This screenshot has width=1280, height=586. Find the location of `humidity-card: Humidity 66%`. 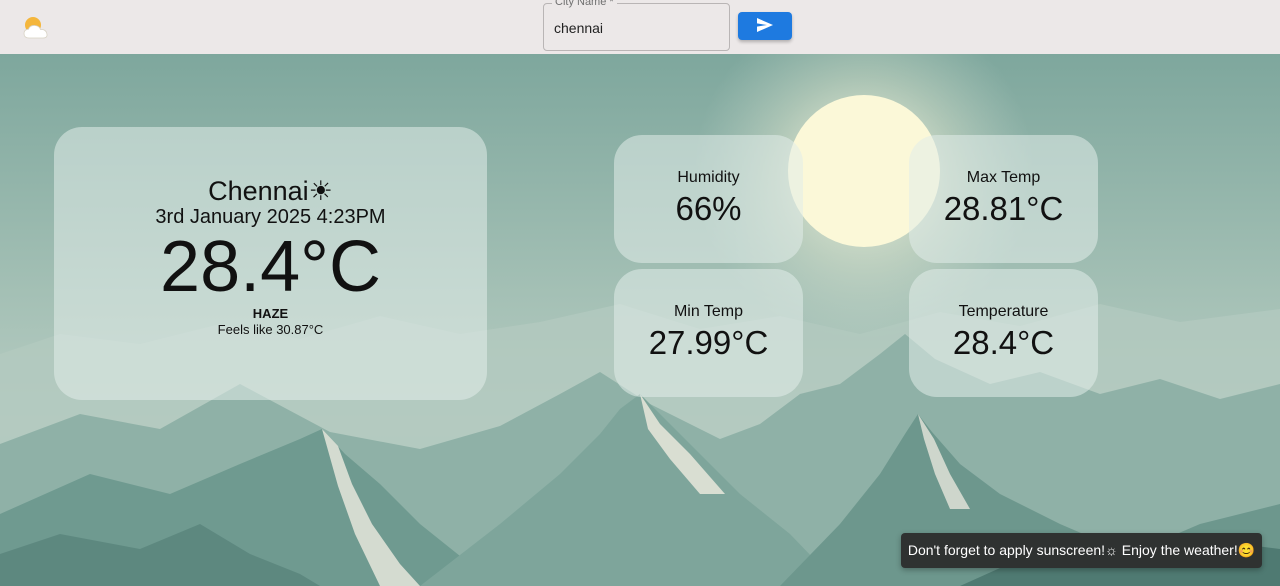

humidity-card: Humidity 66% is located at coordinates (708, 199).